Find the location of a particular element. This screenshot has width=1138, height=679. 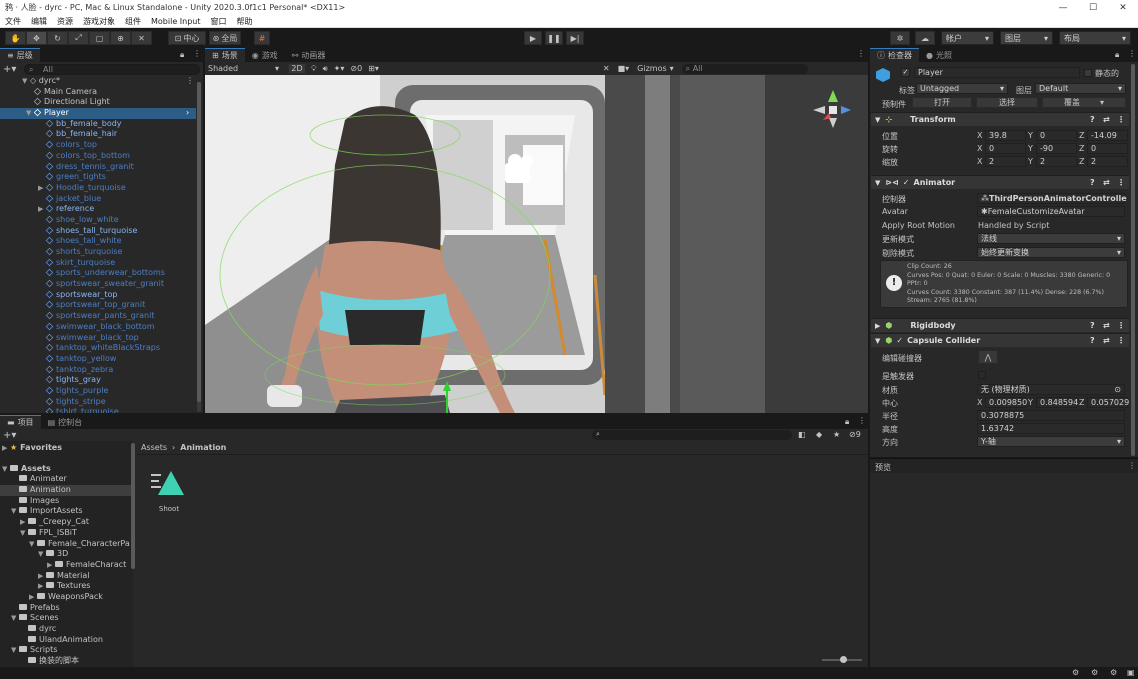

hierarchy-scroll-thumb is located at coordinates (199, 242).